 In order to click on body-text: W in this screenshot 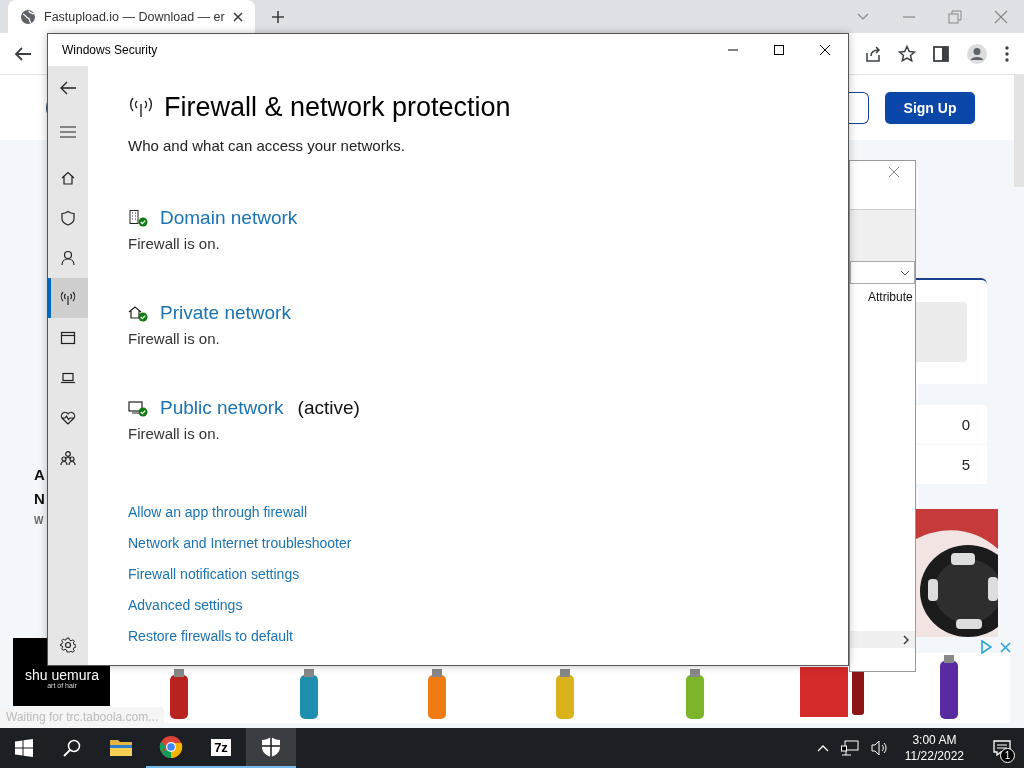, I will do `click(39, 520)`.